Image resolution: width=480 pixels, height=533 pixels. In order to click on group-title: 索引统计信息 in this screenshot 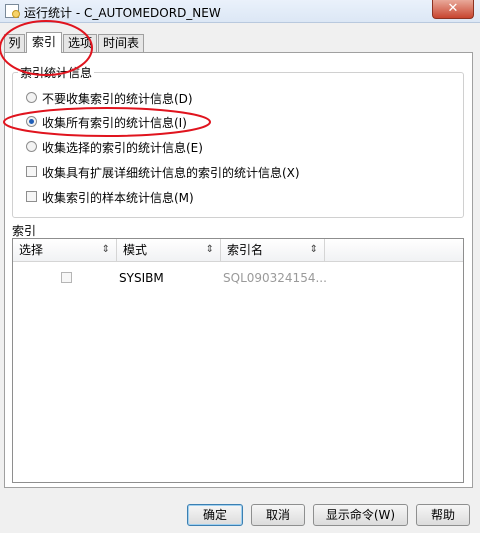, I will do `click(56, 72)`.